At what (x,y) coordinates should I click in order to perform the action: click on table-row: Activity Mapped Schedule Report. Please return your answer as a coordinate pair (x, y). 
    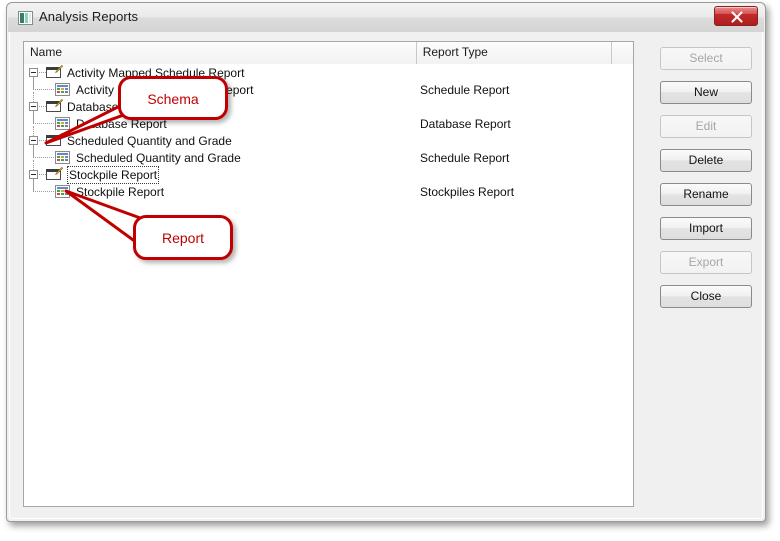
    Looking at the image, I should click on (328, 76).